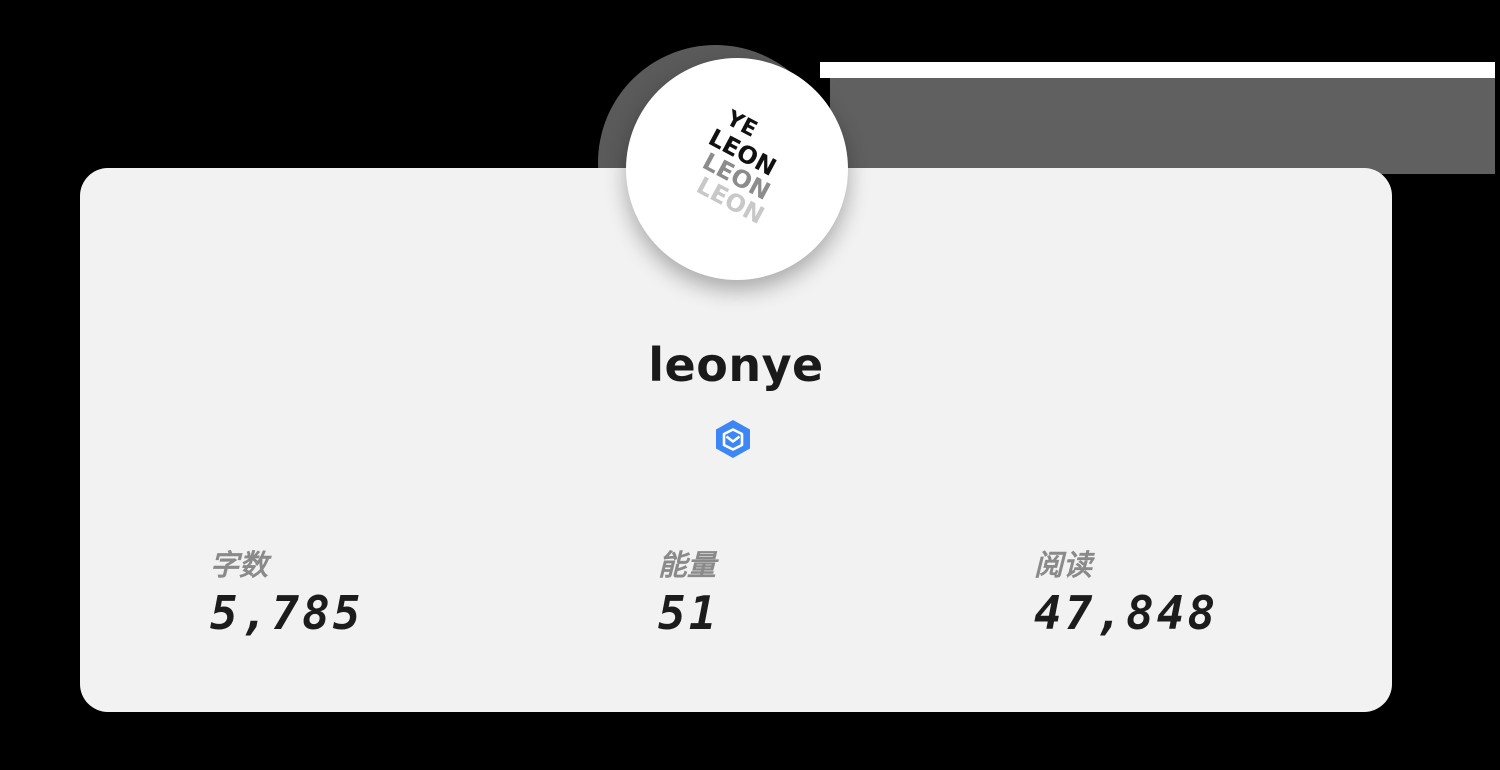  I want to click on stat-word-count: 字数 5,785, so click(286, 592).